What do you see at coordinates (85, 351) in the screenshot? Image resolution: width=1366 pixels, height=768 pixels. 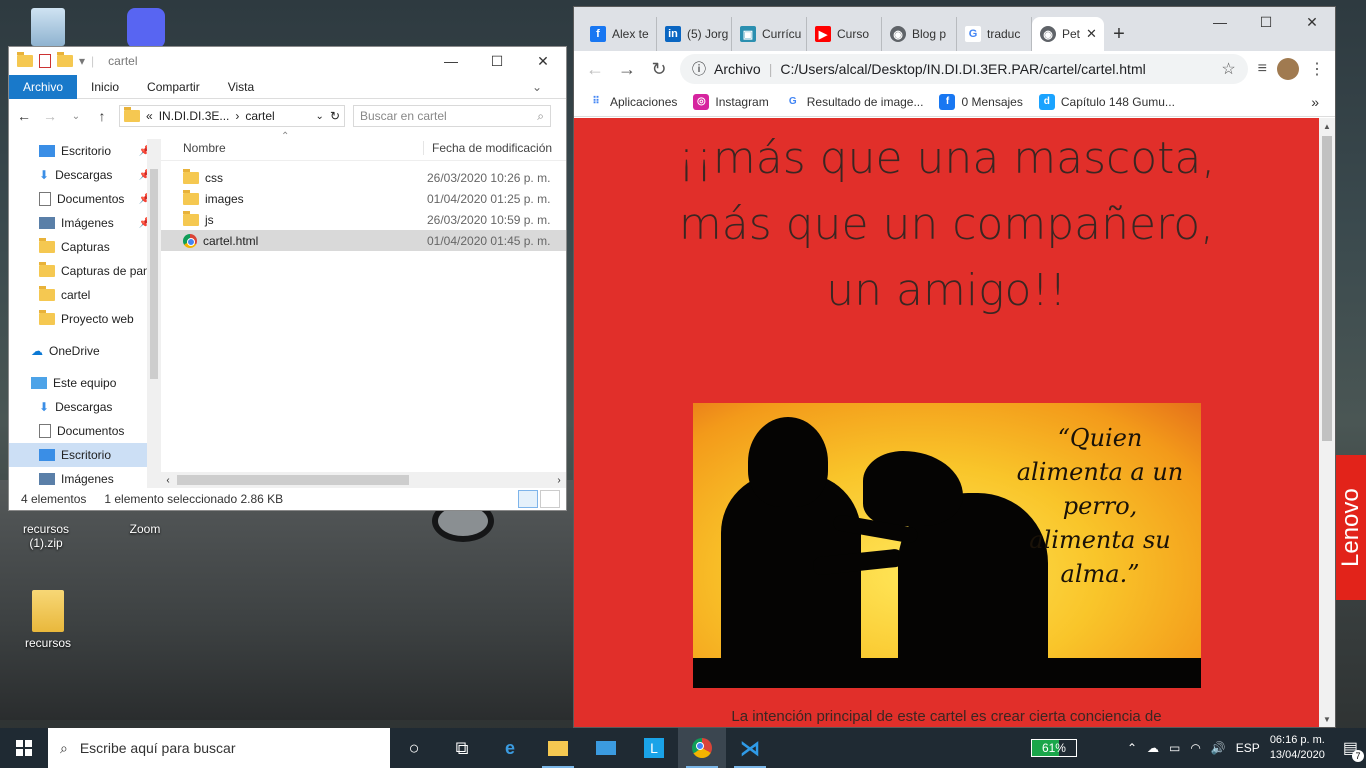 I see `nav-item-onedrive: ☁ OneDrive` at bounding box center [85, 351].